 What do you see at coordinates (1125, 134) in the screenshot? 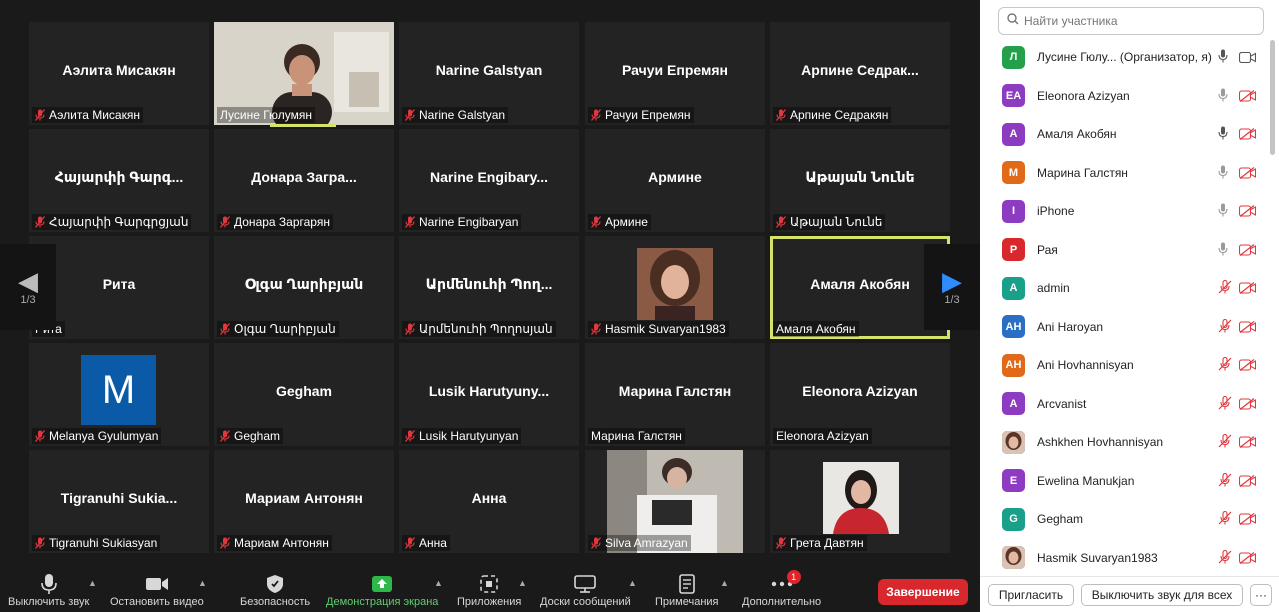
I see `participant-row: A Амаля Акобян` at bounding box center [1125, 134].